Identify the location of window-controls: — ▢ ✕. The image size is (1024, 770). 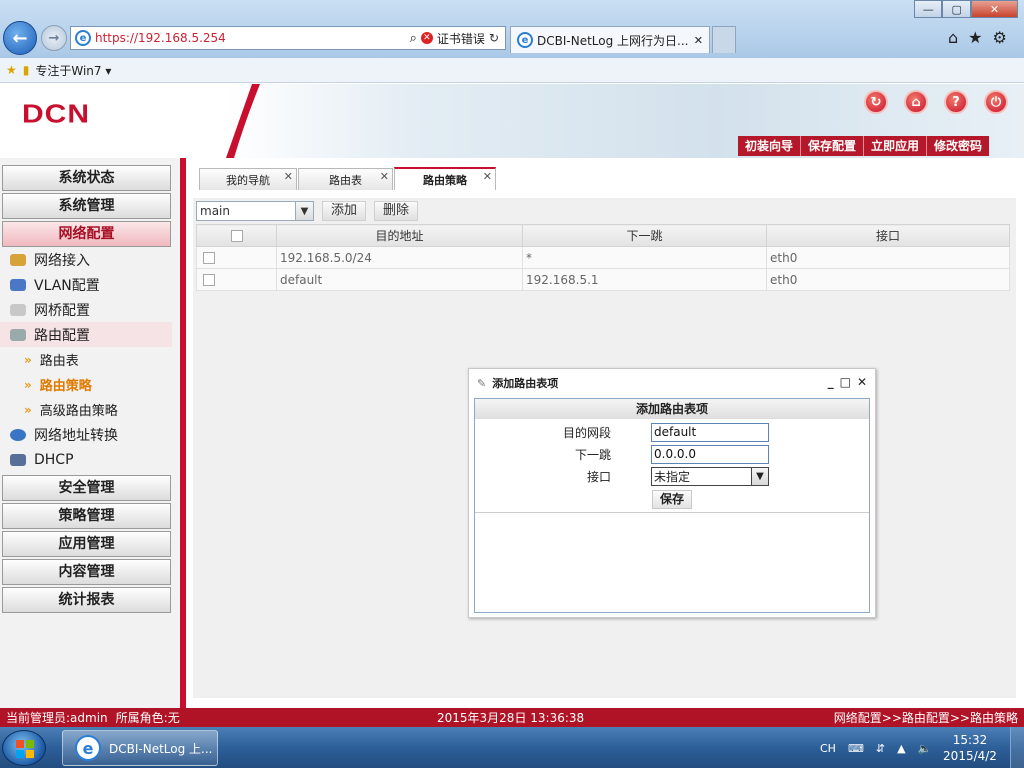
(966, 9).